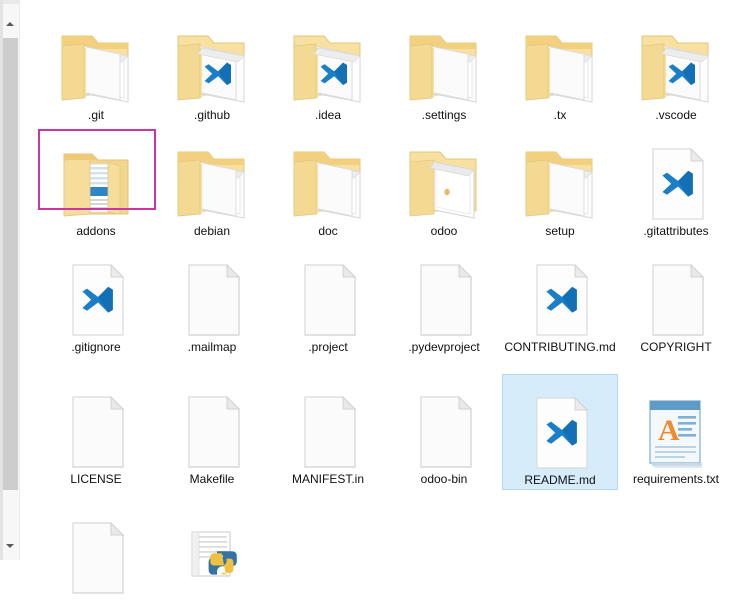 The image size is (738, 614). I want to click on file-item: .project, so click(328, 299).